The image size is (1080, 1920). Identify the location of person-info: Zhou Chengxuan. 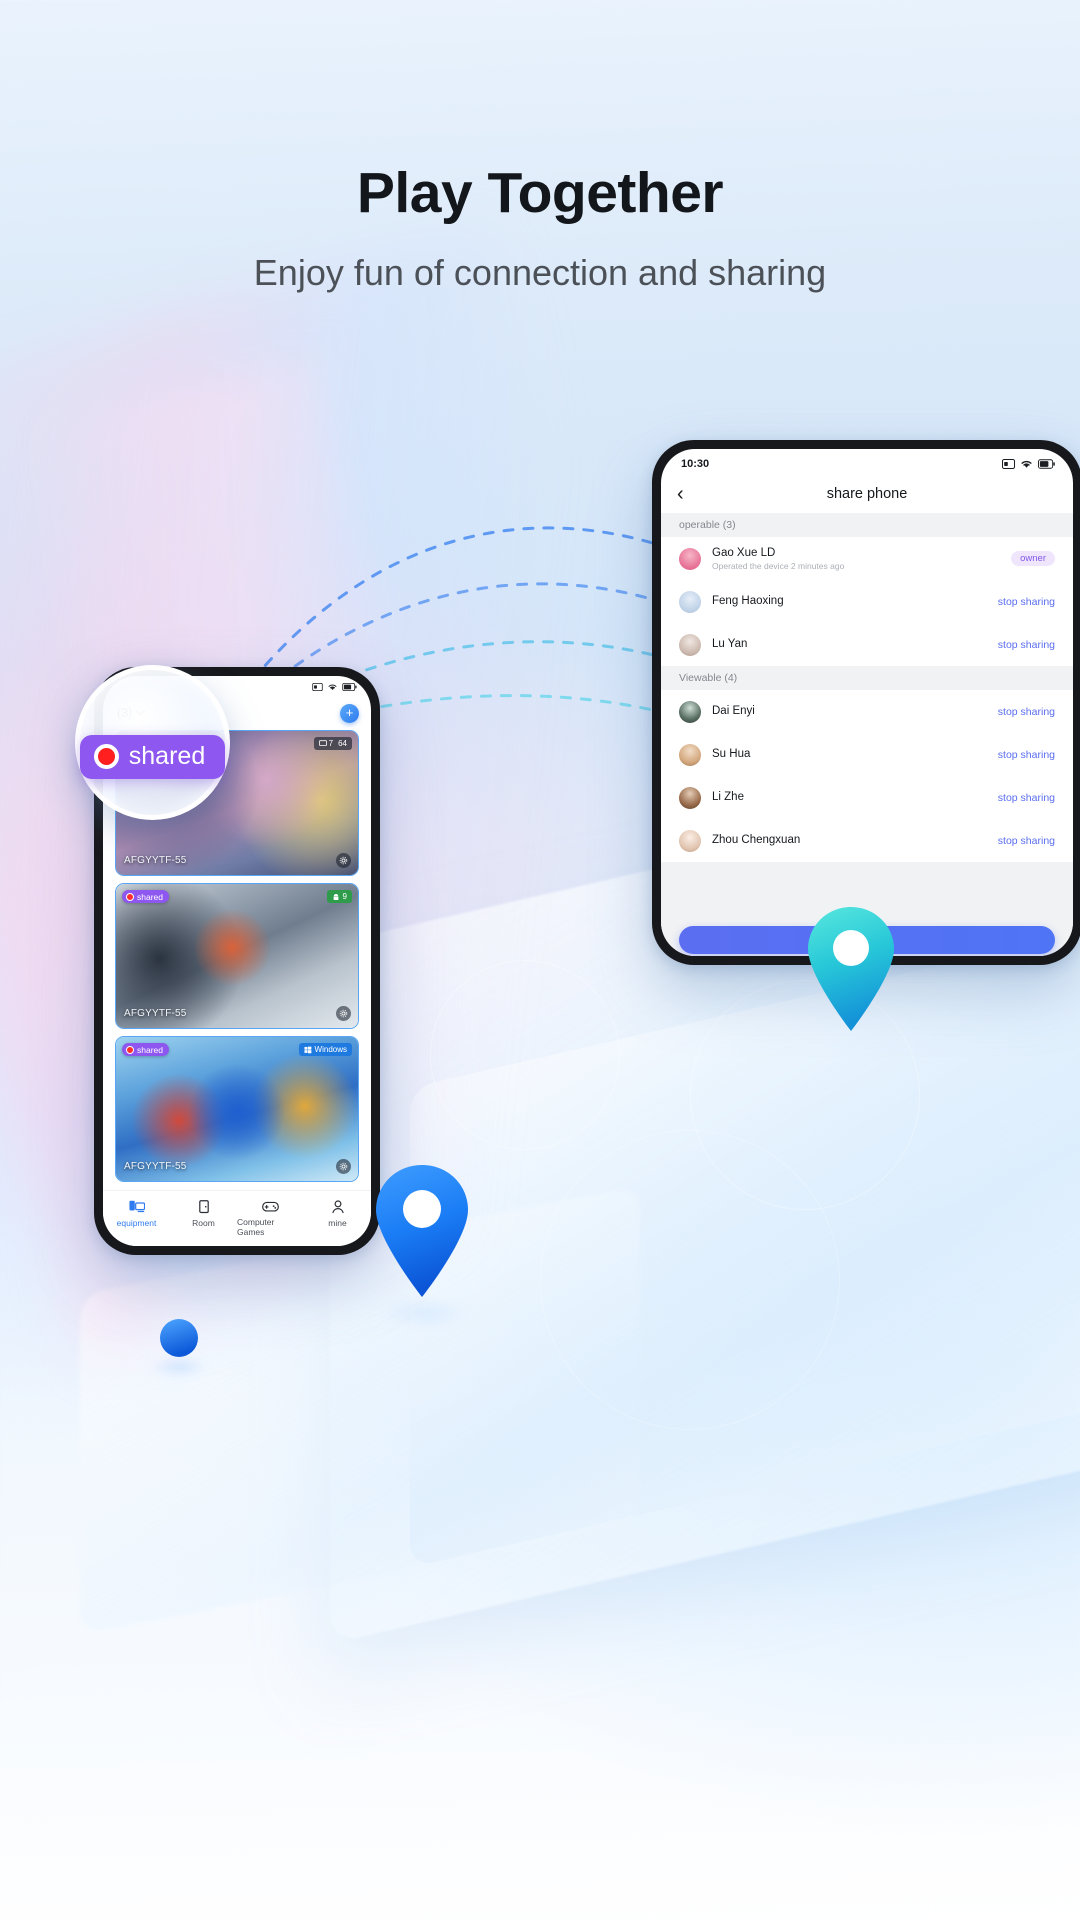
(849, 840).